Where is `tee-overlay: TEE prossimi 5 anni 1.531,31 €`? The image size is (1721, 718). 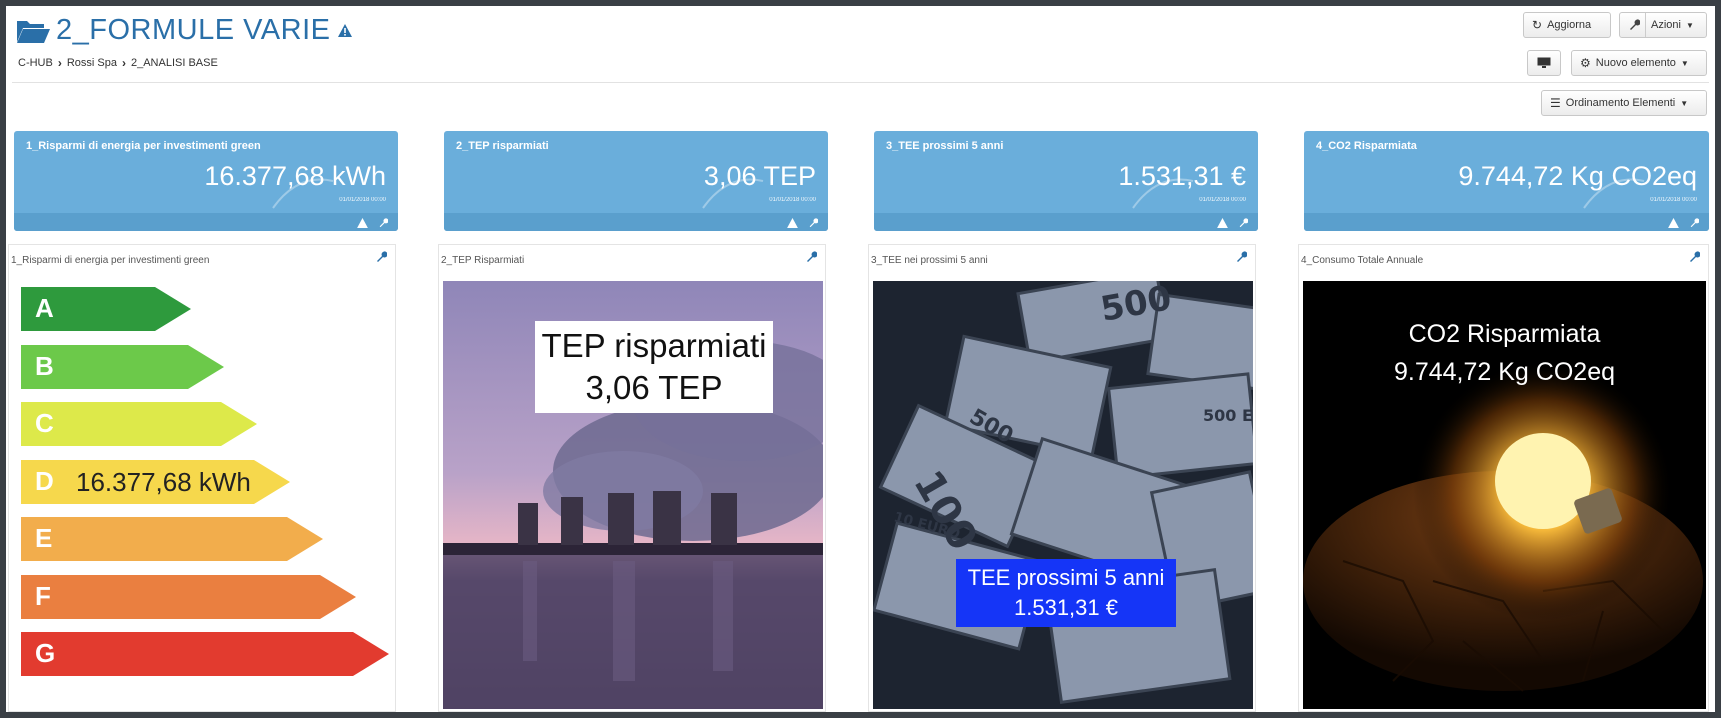
tee-overlay: TEE prossimi 5 anni 1.531,31 € is located at coordinates (1066, 593).